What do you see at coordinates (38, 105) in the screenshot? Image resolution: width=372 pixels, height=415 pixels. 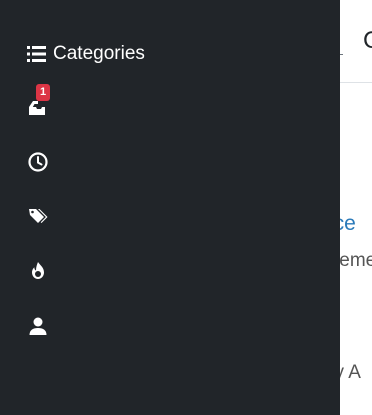 I see `sidebar-item-unread: 1` at bounding box center [38, 105].